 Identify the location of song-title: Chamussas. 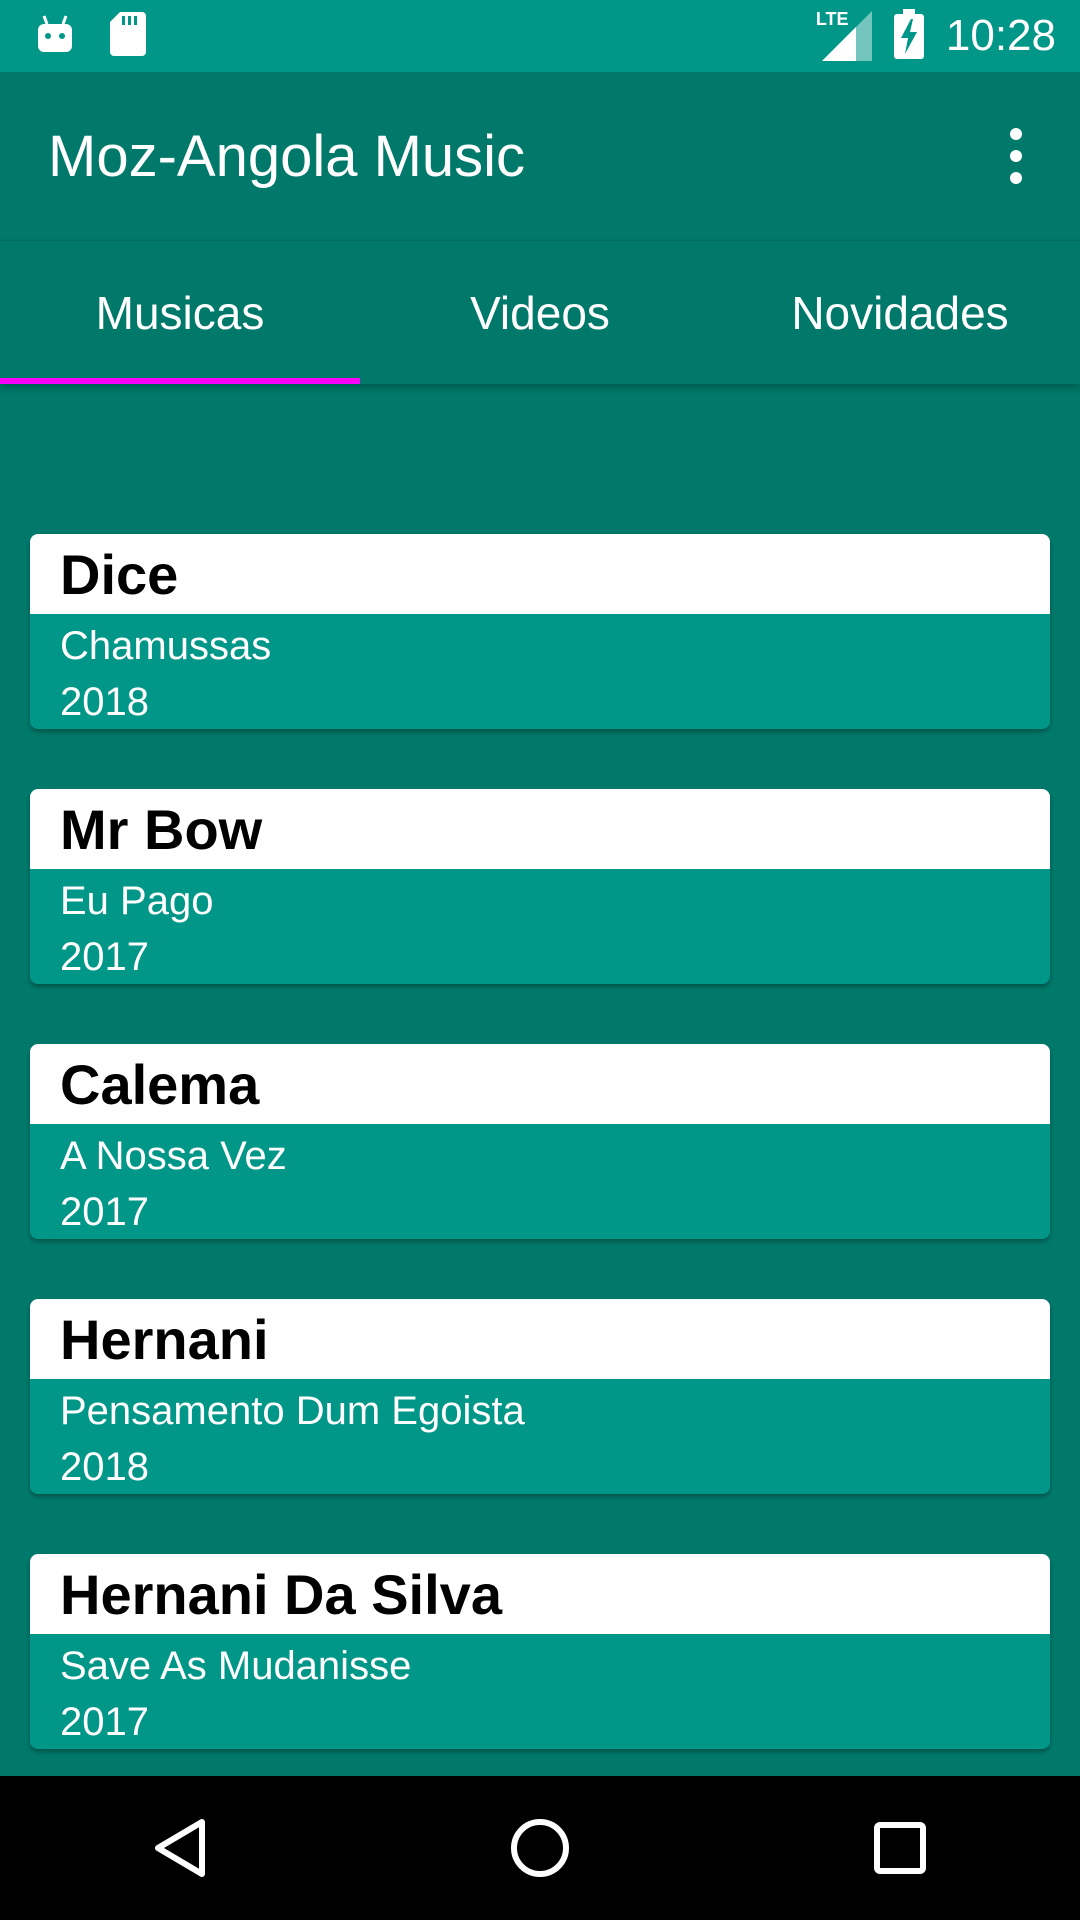
(166, 646).